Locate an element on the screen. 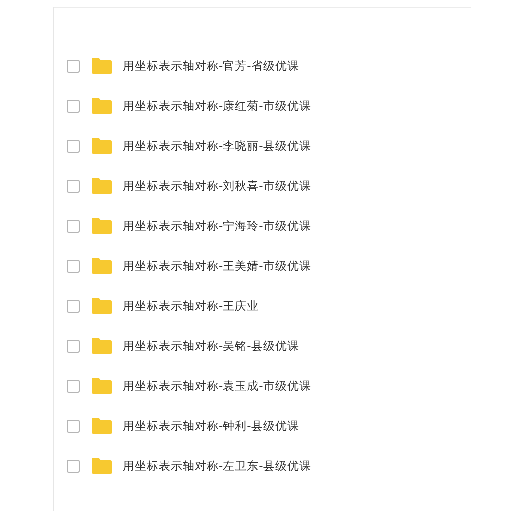  file-name: 用坐标表示轴对称-王美婧-市级优课 is located at coordinates (217, 266).